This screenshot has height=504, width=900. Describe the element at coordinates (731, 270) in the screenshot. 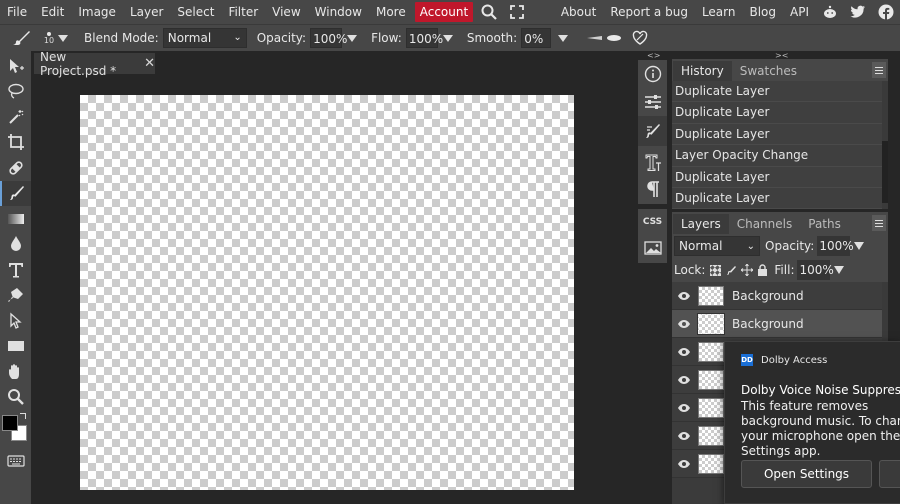

I see `lock-pixels-icon` at that location.